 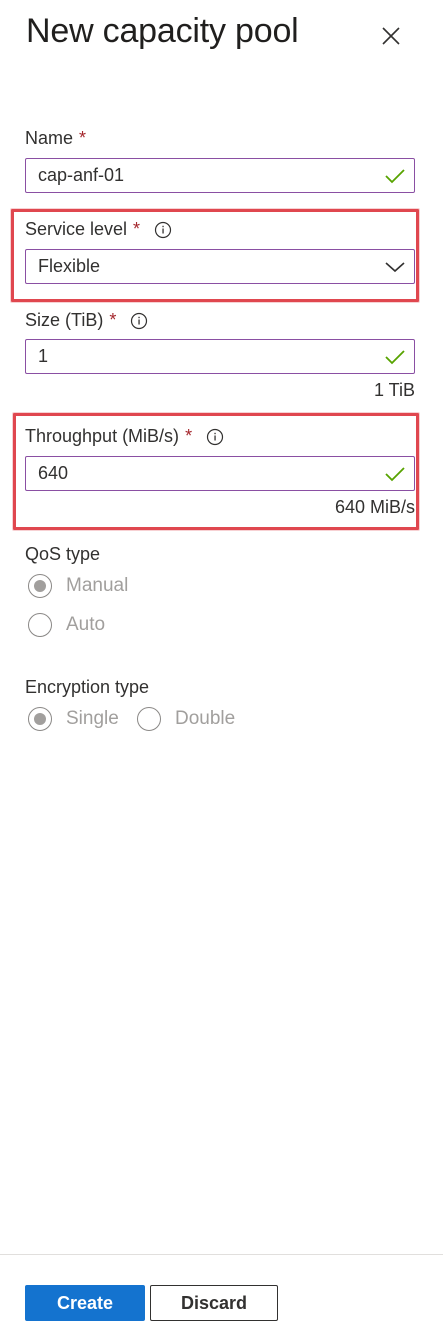 I want to click on close-button, so click(x=391, y=36).